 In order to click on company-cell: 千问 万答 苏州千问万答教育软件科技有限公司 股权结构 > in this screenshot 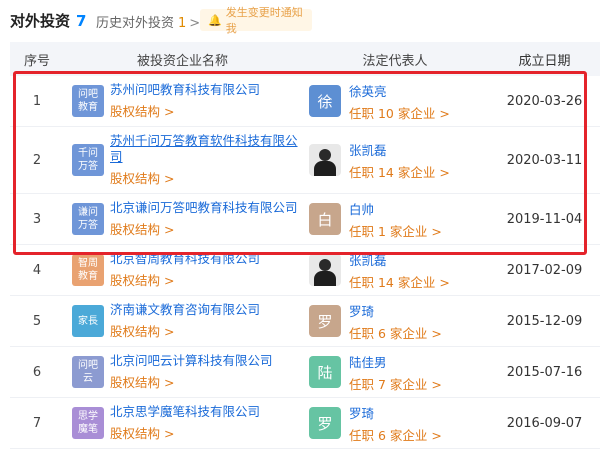, I will do `click(182, 160)`.